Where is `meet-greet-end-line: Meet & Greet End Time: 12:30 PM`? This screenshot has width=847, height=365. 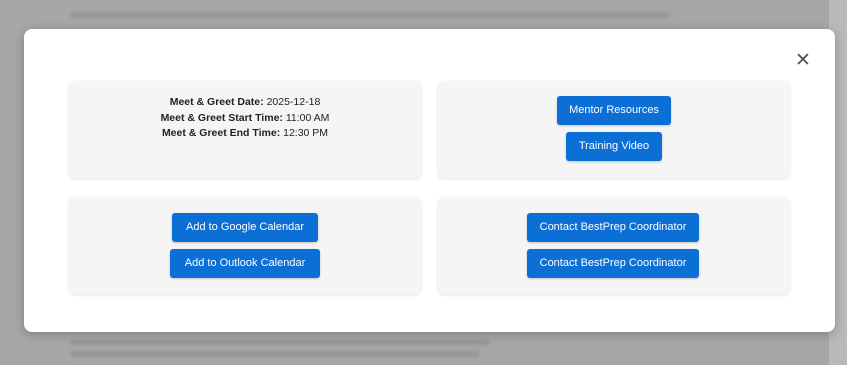
meet-greet-end-line: Meet & Greet End Time: 12:30 PM is located at coordinates (245, 134).